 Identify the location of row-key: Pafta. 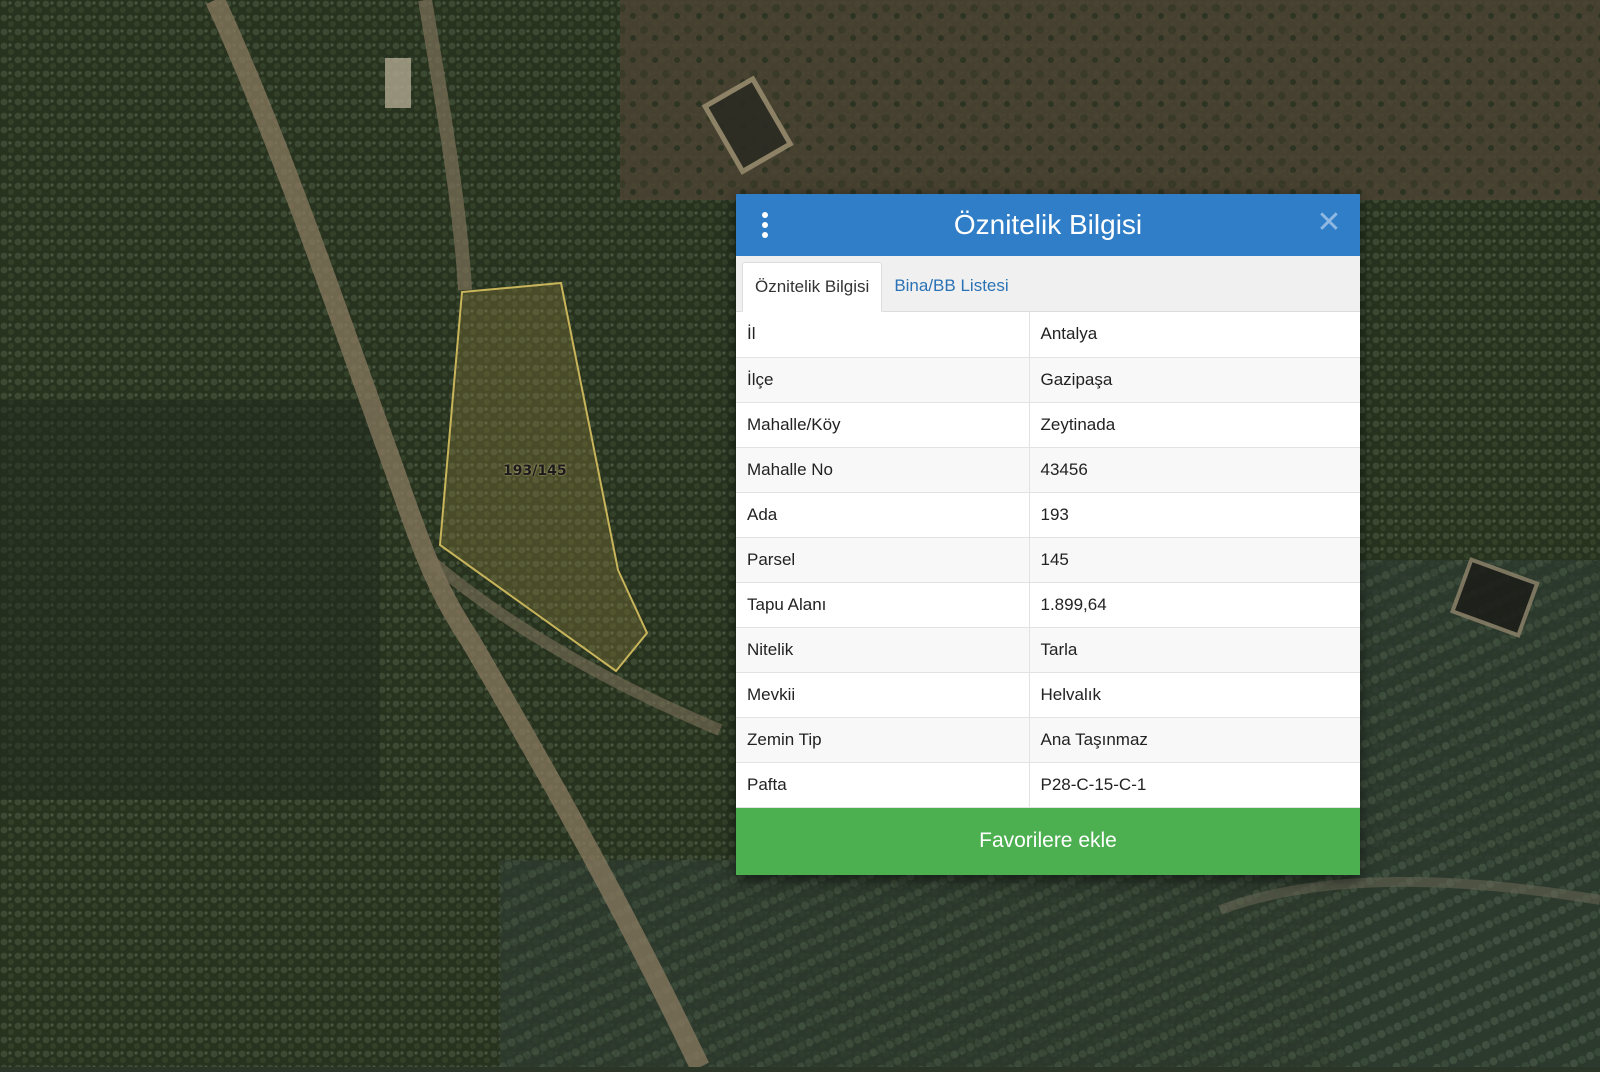
(883, 785).